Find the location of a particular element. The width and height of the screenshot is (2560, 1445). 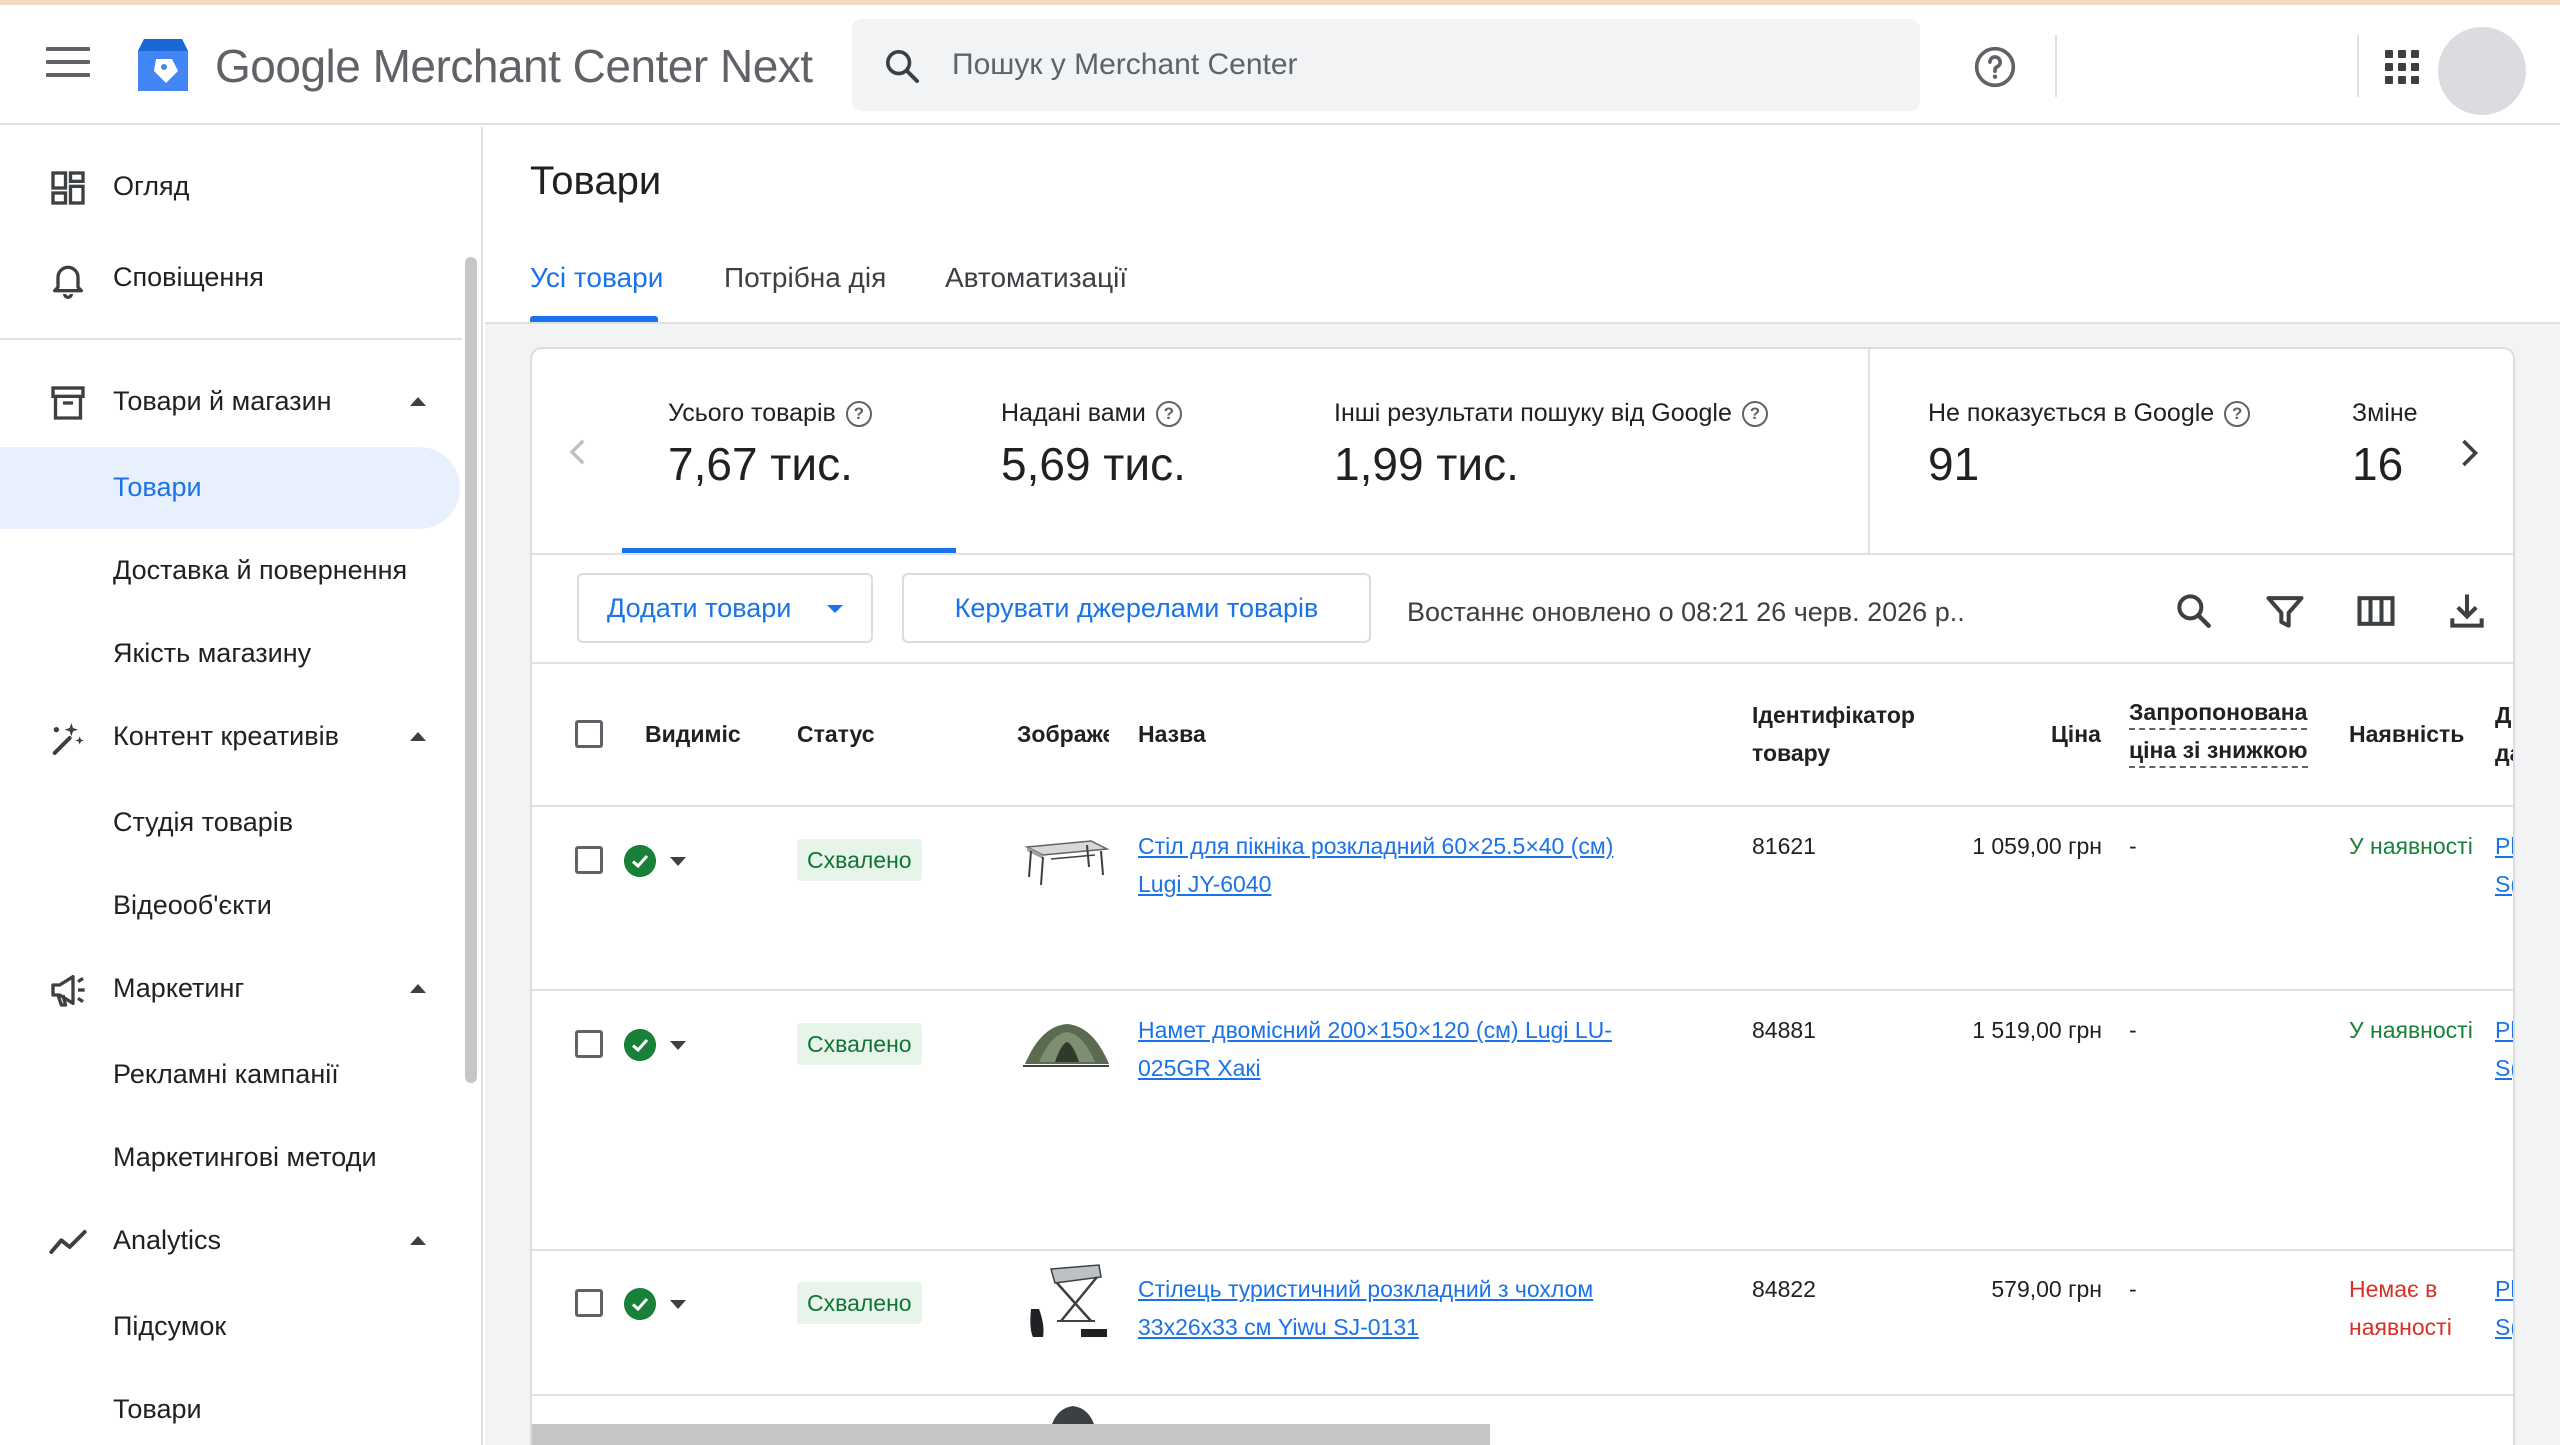

page-title: Товари is located at coordinates (596, 181).